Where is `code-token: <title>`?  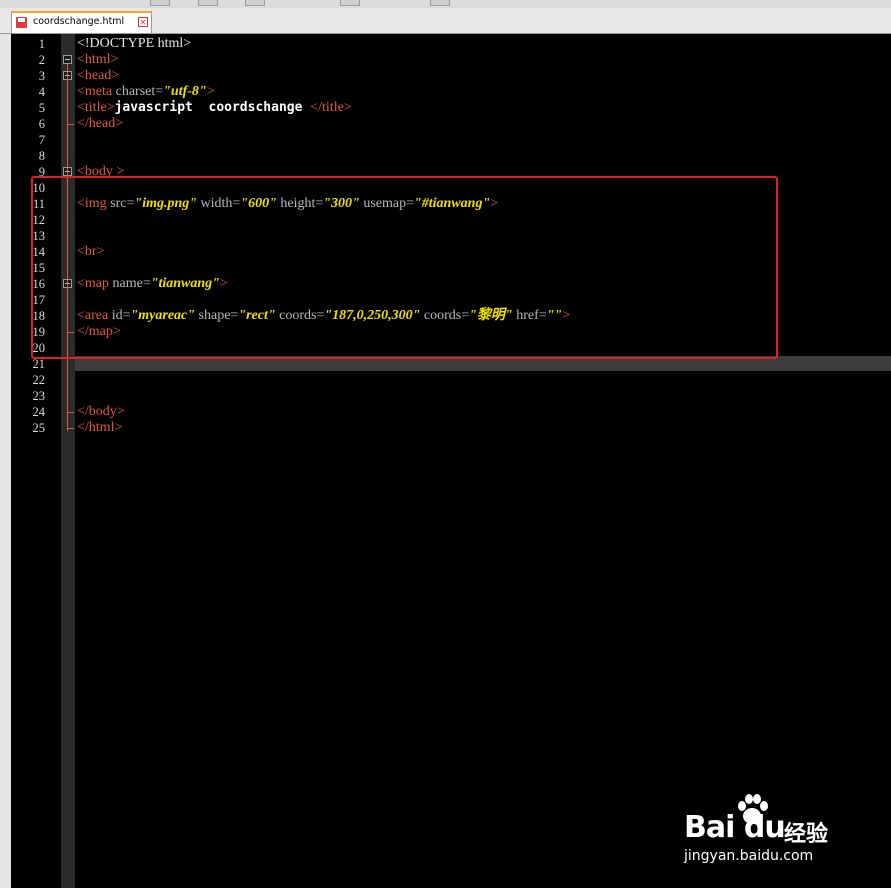
code-token: <title> is located at coordinates (96, 107).